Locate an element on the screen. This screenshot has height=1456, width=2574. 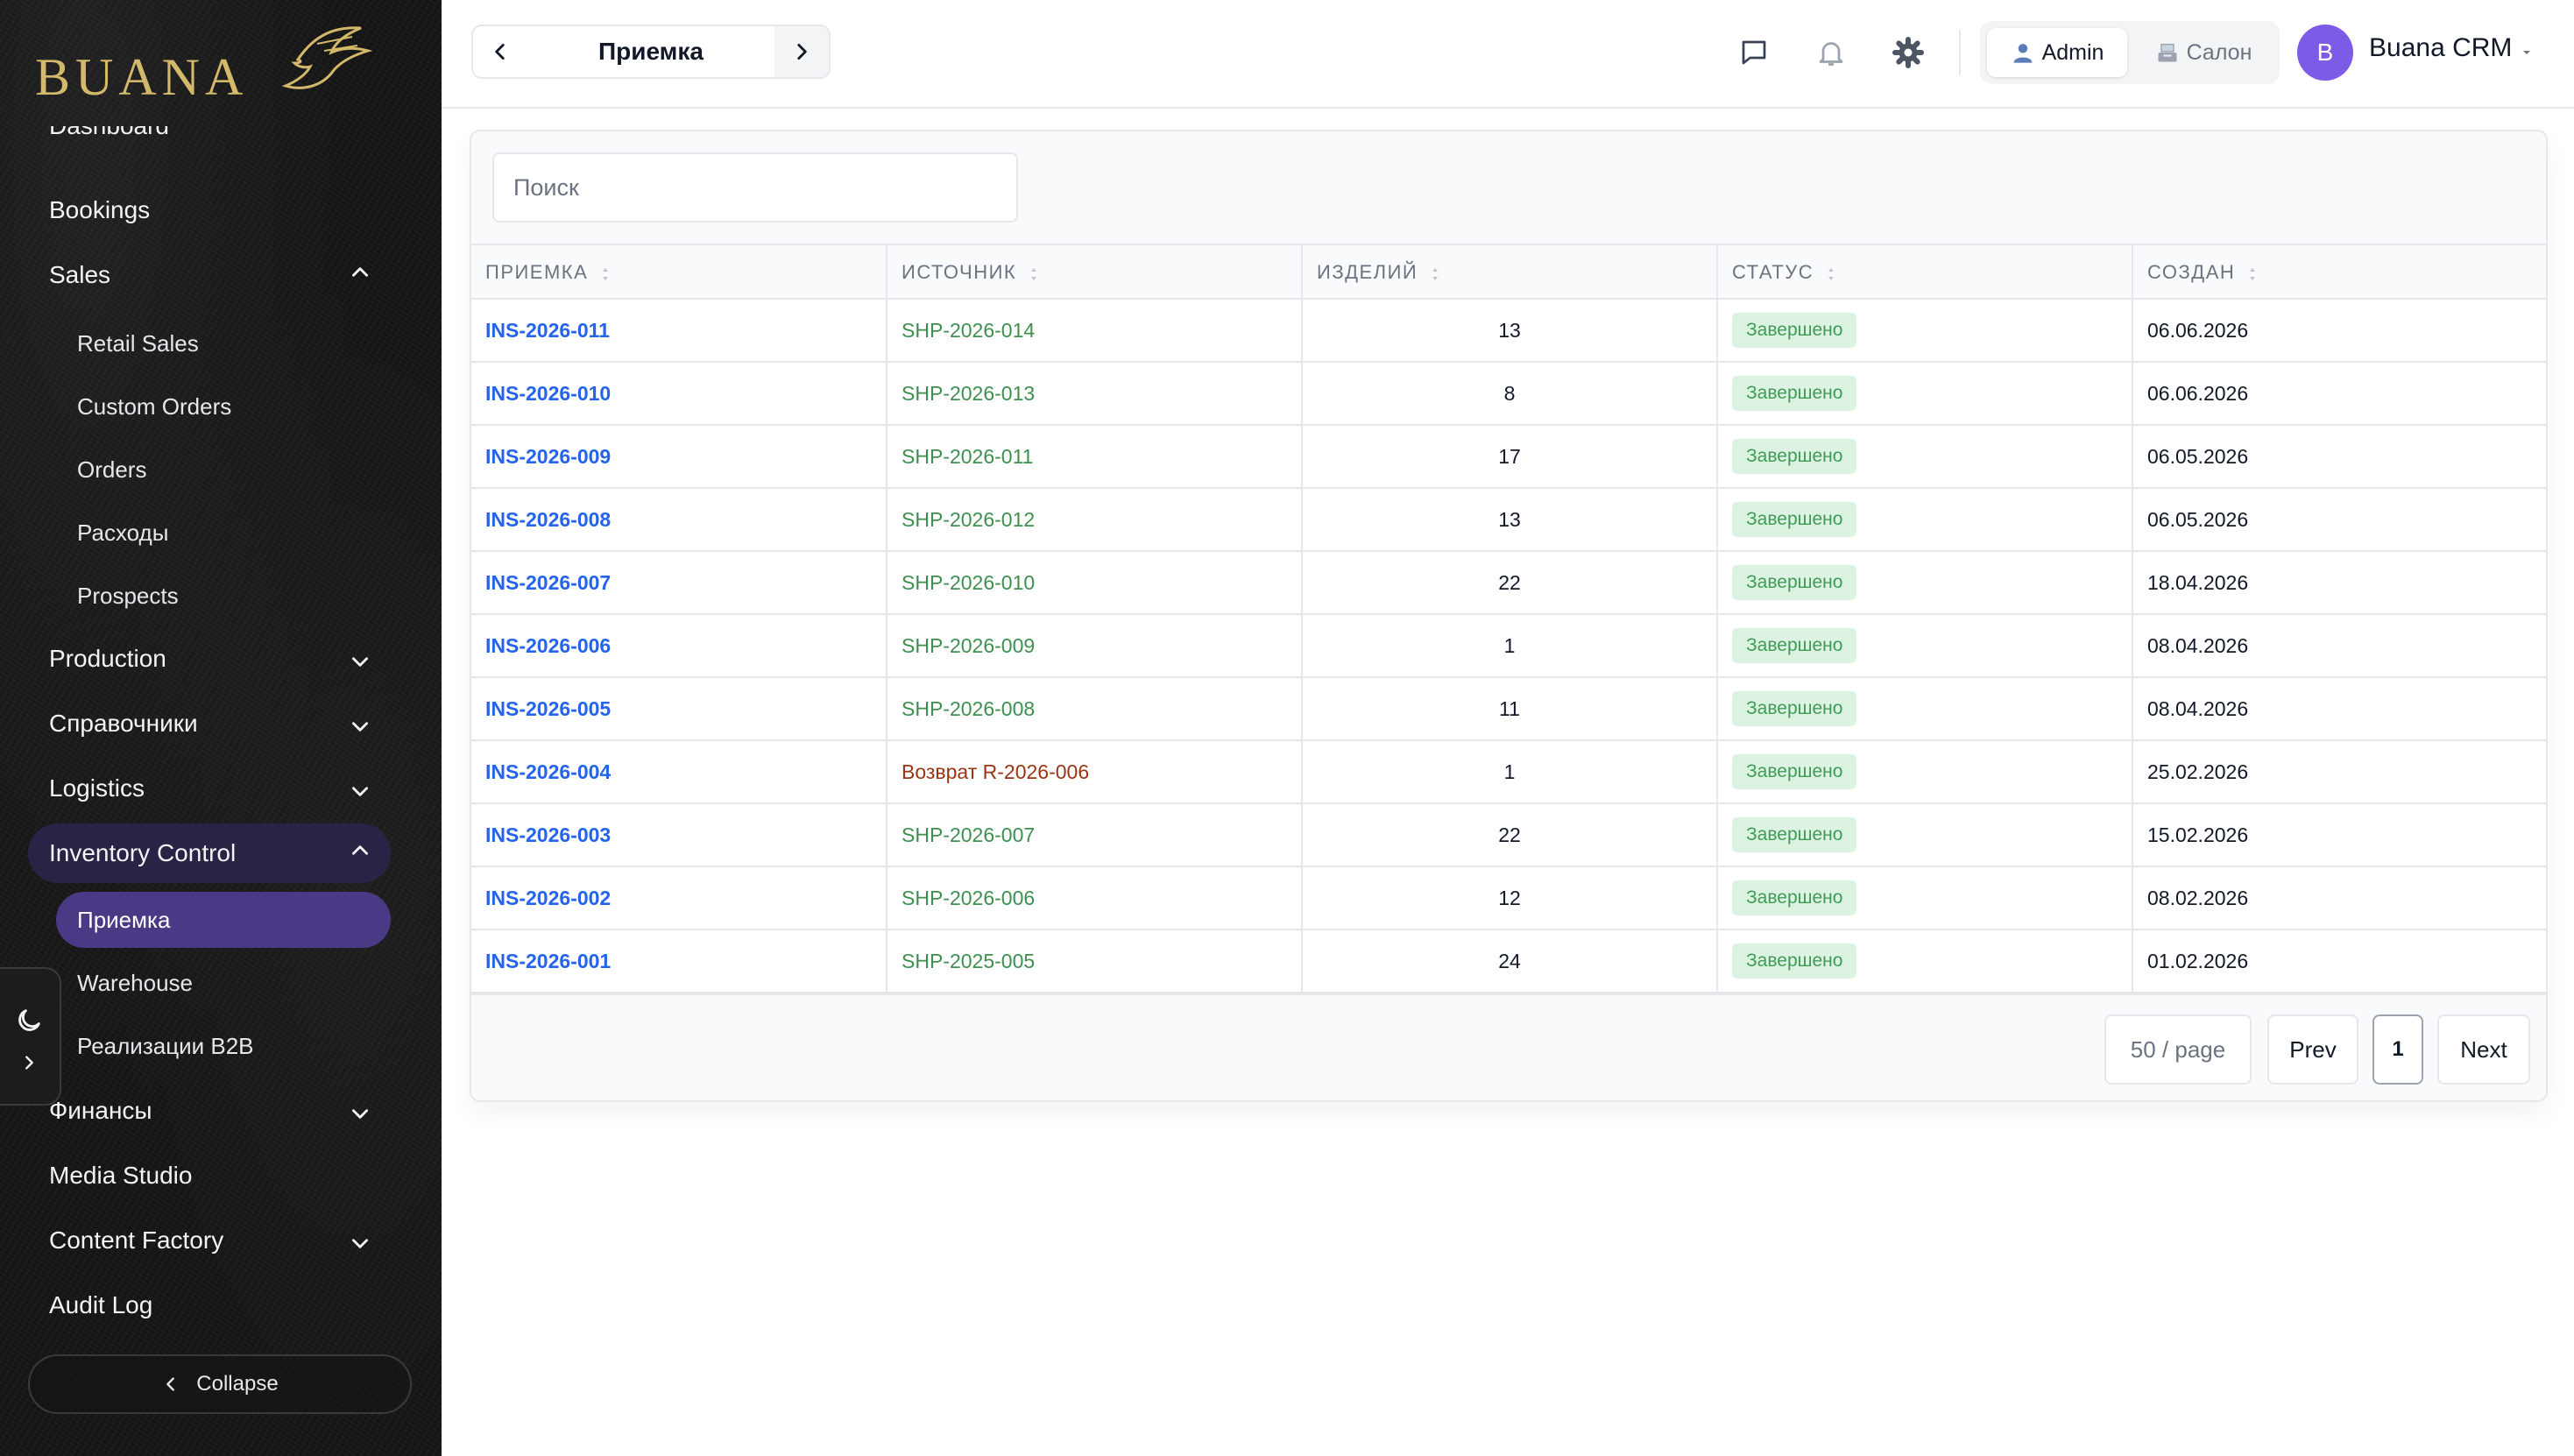
receiving-id-link: INS-2026-008 is located at coordinates (548, 520).